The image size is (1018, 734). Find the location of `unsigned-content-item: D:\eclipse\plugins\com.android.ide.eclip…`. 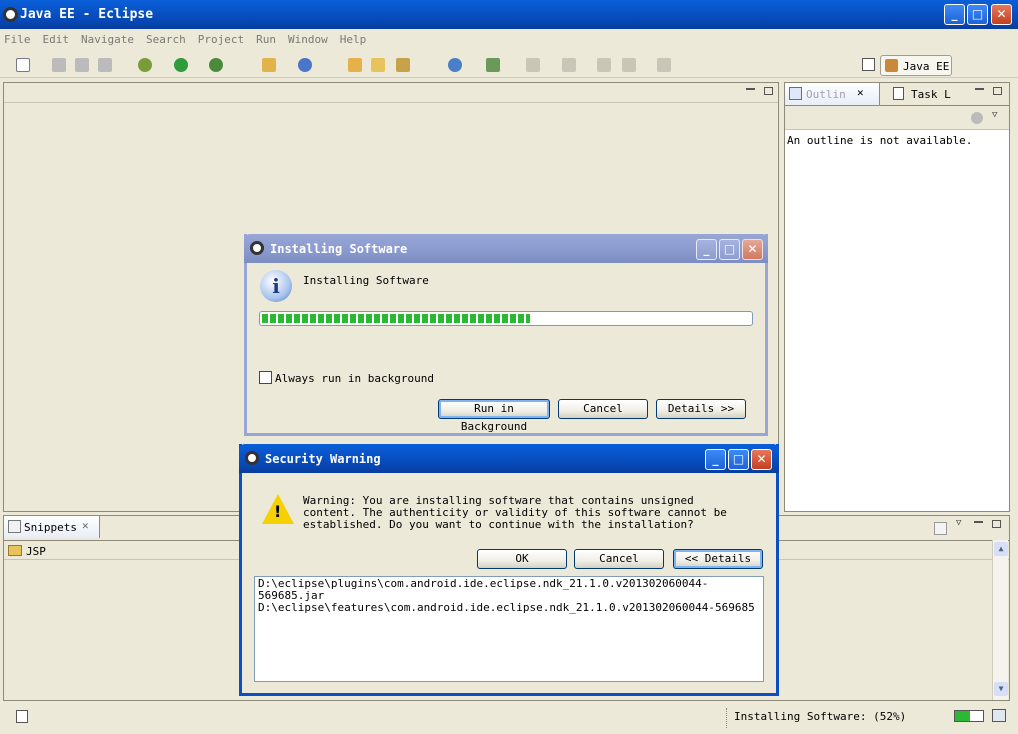

unsigned-content-item: D:\eclipse\plugins\com.android.ide.eclip… is located at coordinates (509, 590).